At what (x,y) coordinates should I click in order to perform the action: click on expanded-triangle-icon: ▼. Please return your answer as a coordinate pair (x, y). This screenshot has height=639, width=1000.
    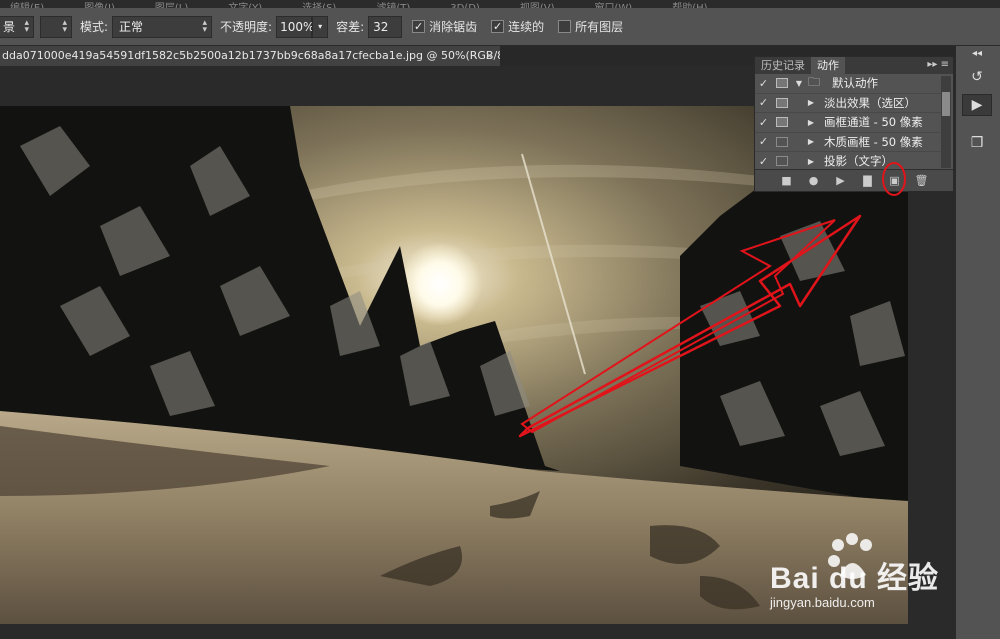
    Looking at the image, I should click on (799, 83).